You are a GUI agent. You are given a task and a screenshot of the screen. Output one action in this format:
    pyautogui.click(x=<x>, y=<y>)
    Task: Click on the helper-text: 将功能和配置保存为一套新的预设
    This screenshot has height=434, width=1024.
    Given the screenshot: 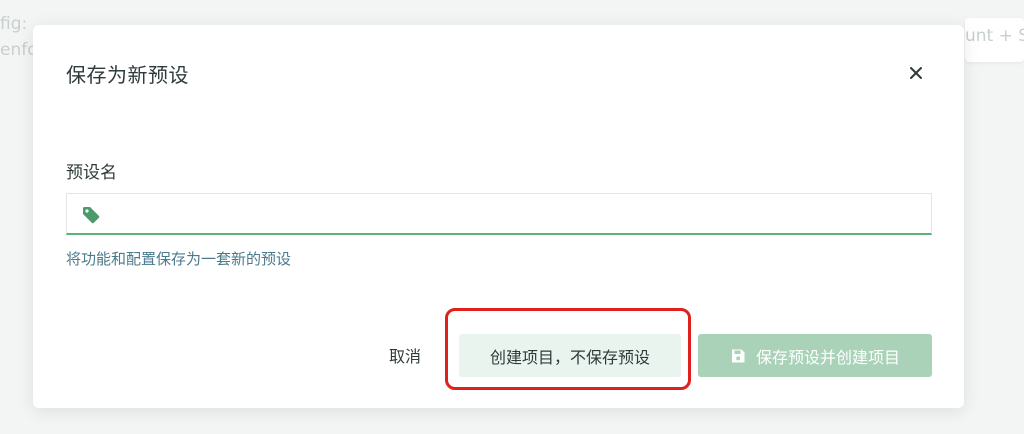 What is the action you would take?
    pyautogui.click(x=179, y=259)
    